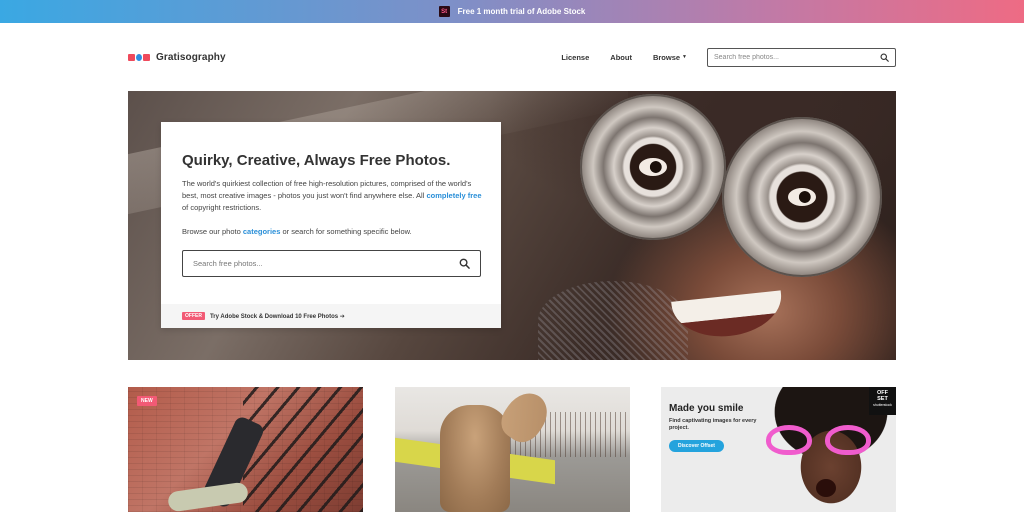 The width and height of the screenshot is (1024, 512). Describe the element at coordinates (303, 449) in the screenshot. I see `fire-escape-stairs` at that location.